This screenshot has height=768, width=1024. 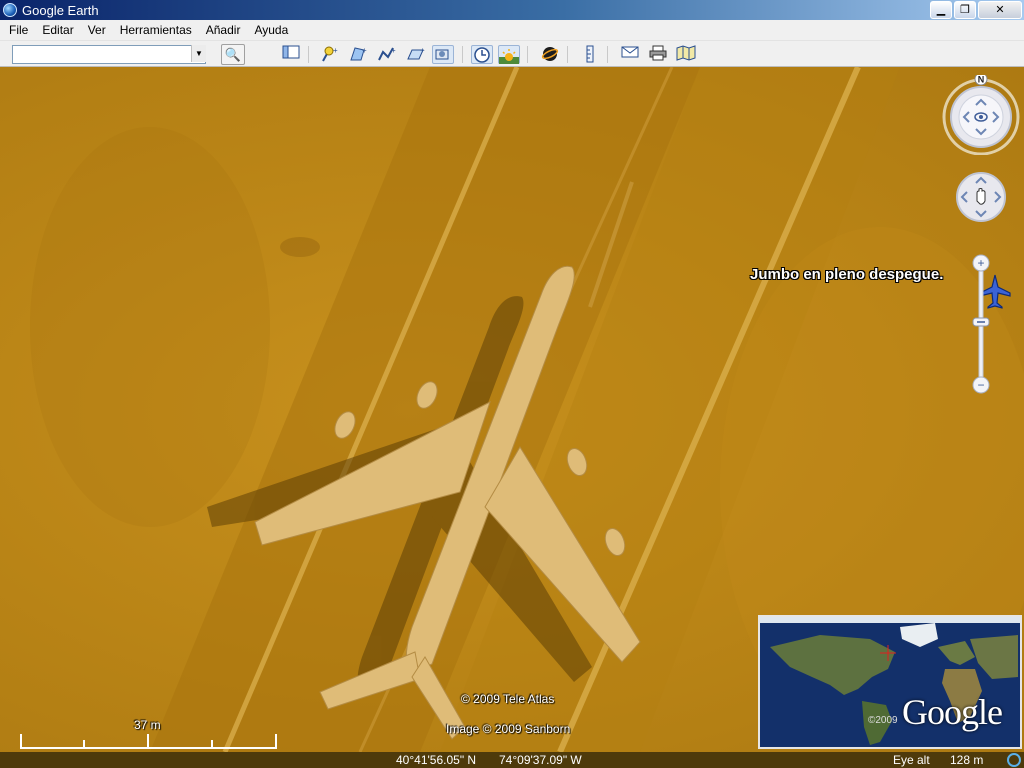 I want to click on search-button: 🔍, so click(x=233, y=54).